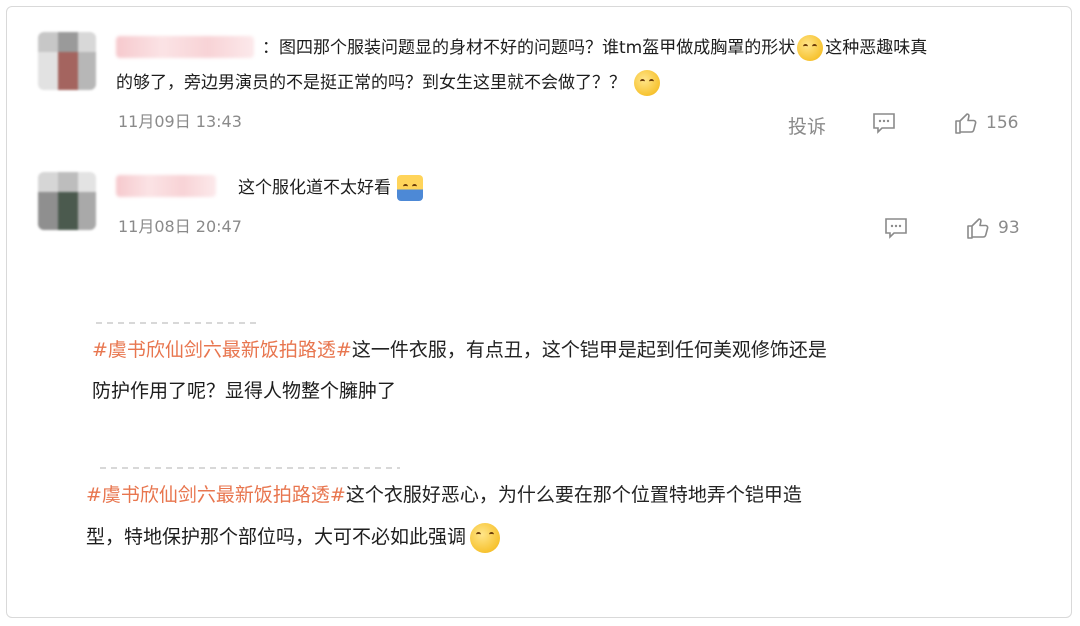 This screenshot has width=1080, height=626. Describe the element at coordinates (331, 188) in the screenshot. I see `comment-text-line1: 这个服化道不太好看` at that location.